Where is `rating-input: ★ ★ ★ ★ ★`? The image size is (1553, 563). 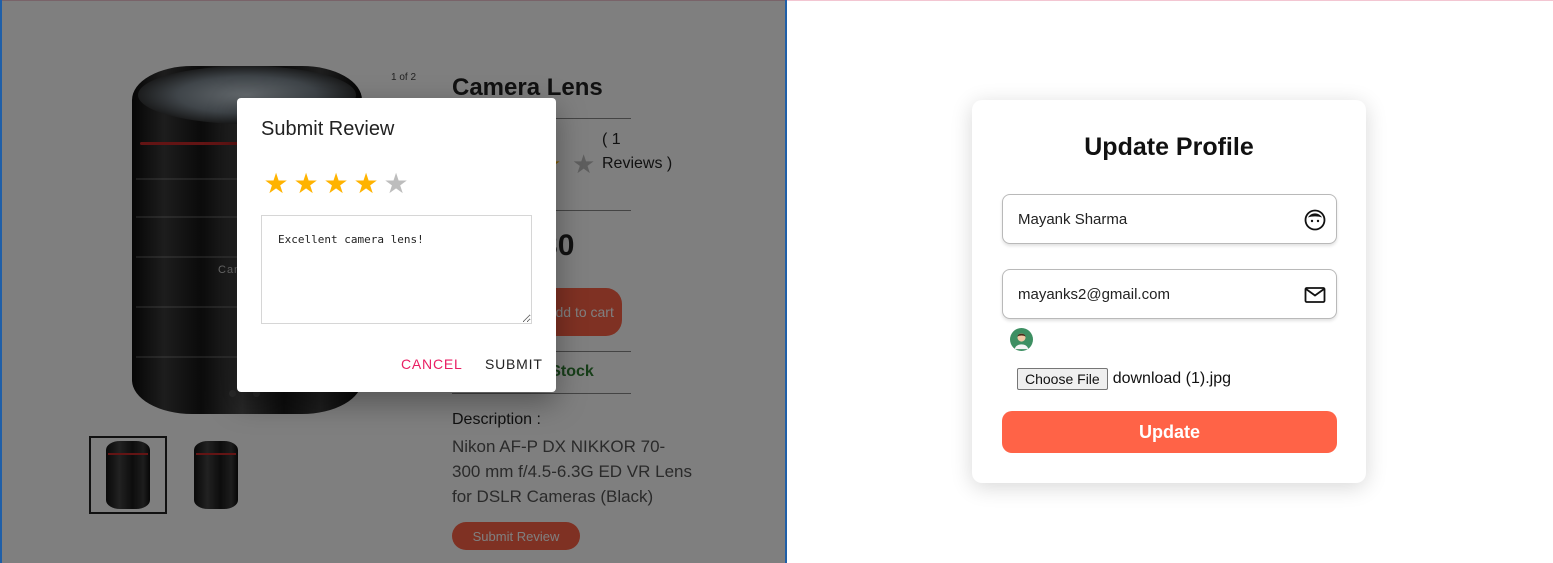 rating-input: ★ ★ ★ ★ ★ is located at coordinates (336, 184).